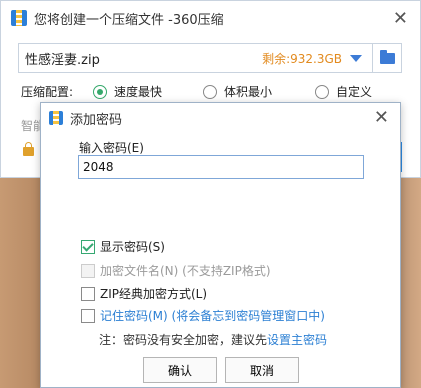 The image size is (421, 388). I want to click on security-note: 注：密码没有安全加密，建议先设置主密码, so click(213, 339).